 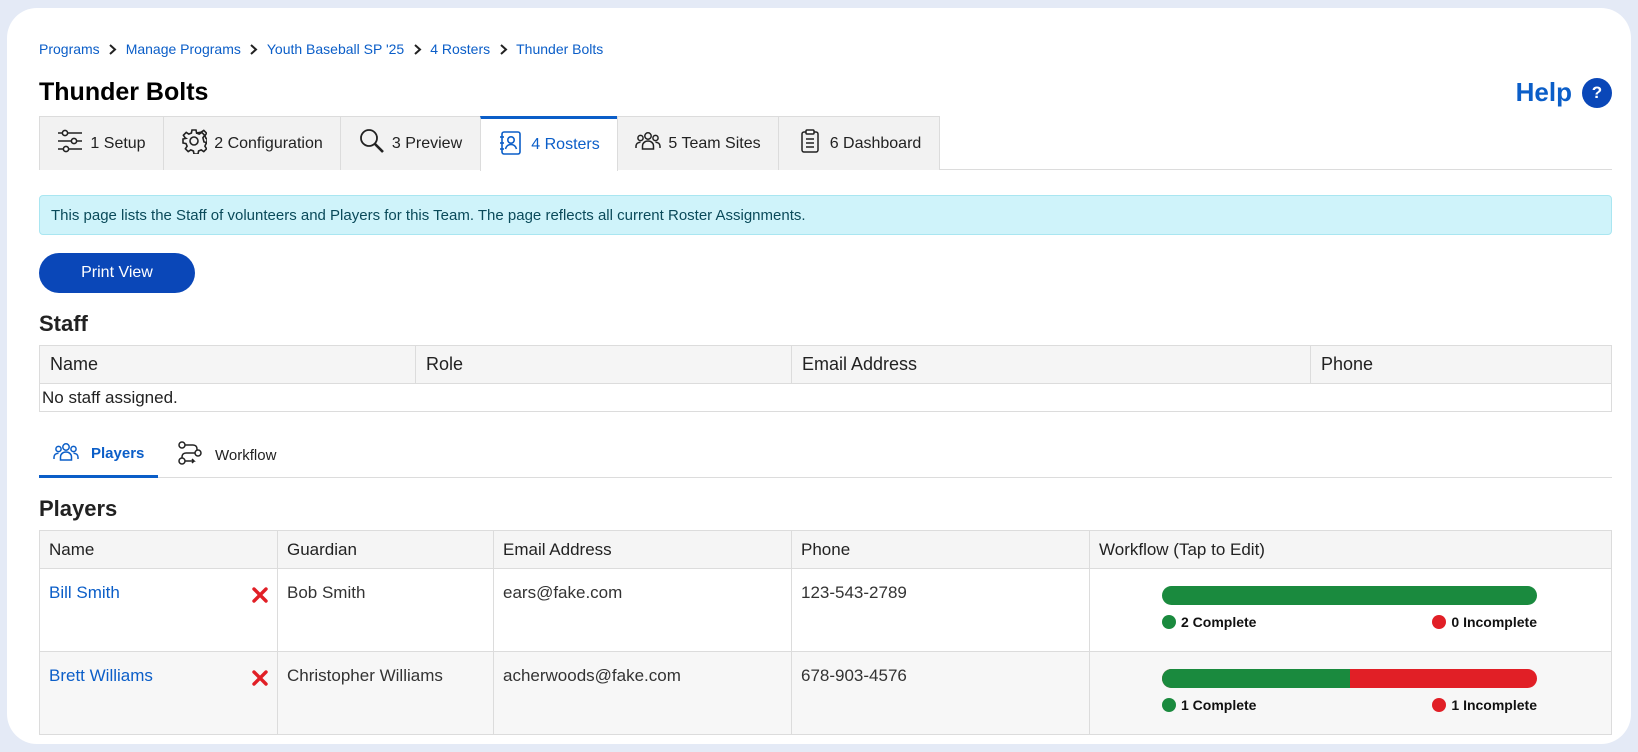 I want to click on tab-dashboard: 6 Dashboard, so click(x=859, y=143).